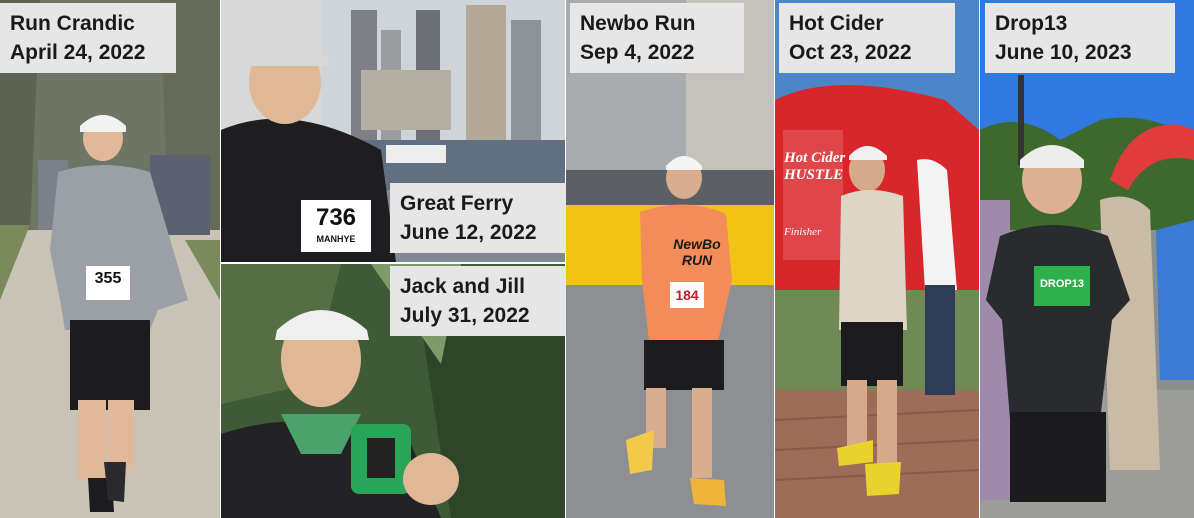 The image size is (1194, 518). What do you see at coordinates (815, 166) in the screenshot?
I see `banner-text: Hot Cider HUSTLE` at bounding box center [815, 166].